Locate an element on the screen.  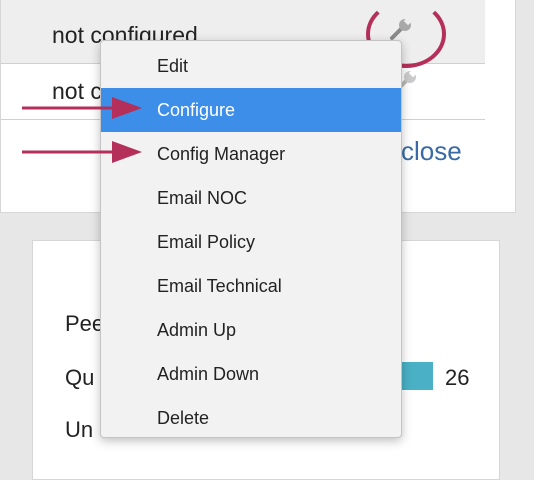
menu-item-admin-up: Admin Up is located at coordinates (251, 330).